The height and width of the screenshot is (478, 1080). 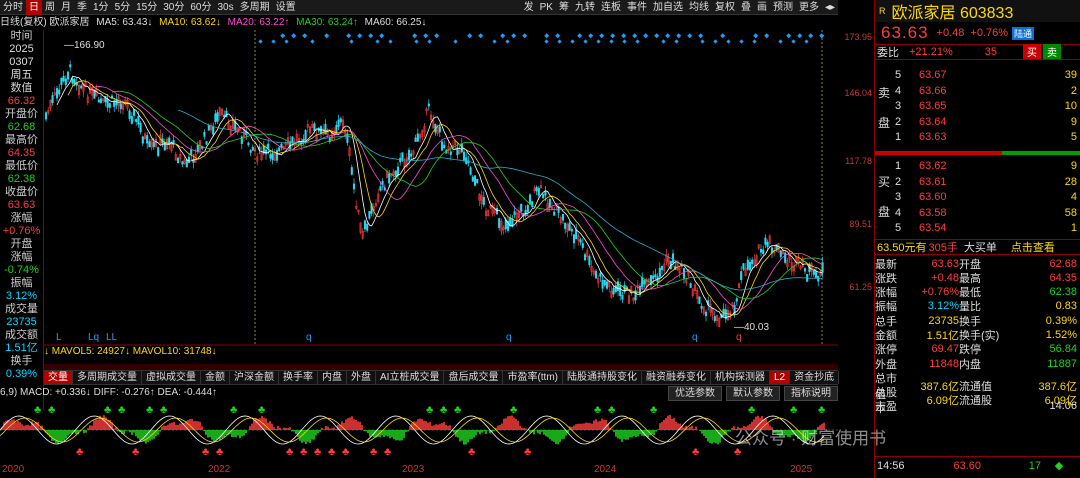 What do you see at coordinates (602, 377) in the screenshot?
I see `indicator-tab: 陆股通持股变化` at bounding box center [602, 377].